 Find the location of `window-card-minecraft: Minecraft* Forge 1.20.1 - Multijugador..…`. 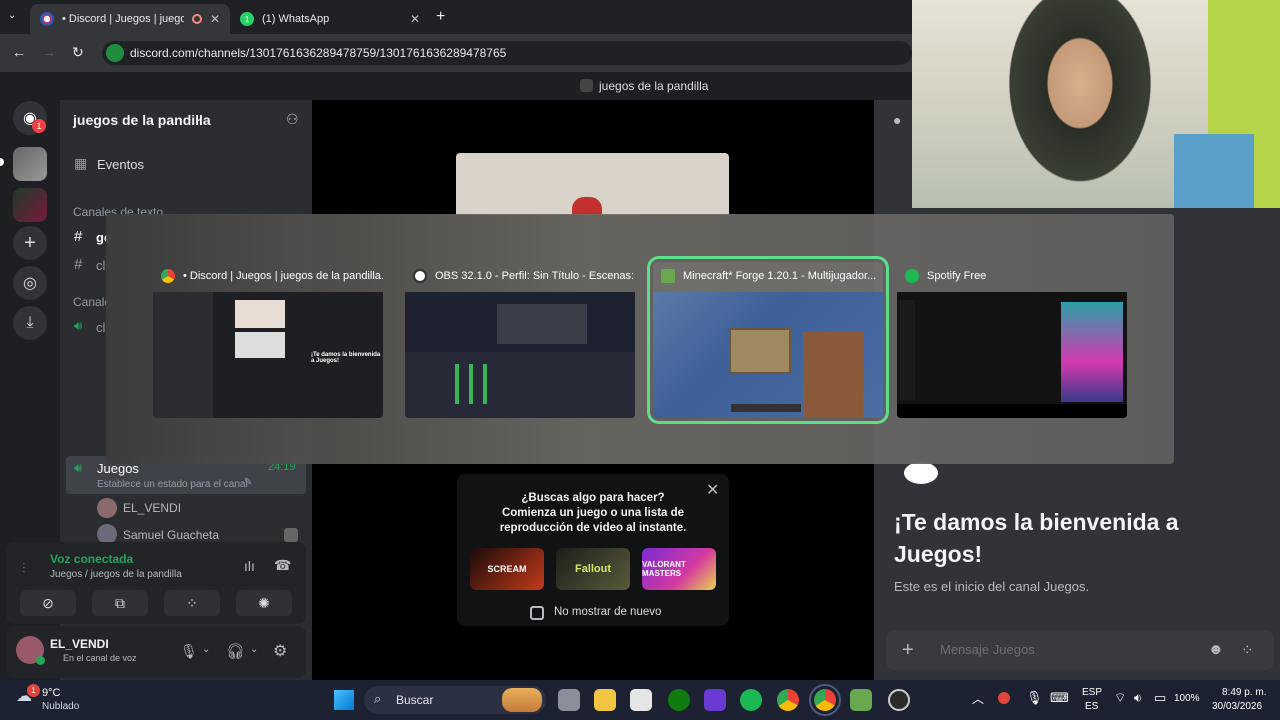

window-card-minecraft: Minecraft* Forge 1.20.1 - Multijugador..… is located at coordinates (768, 340).